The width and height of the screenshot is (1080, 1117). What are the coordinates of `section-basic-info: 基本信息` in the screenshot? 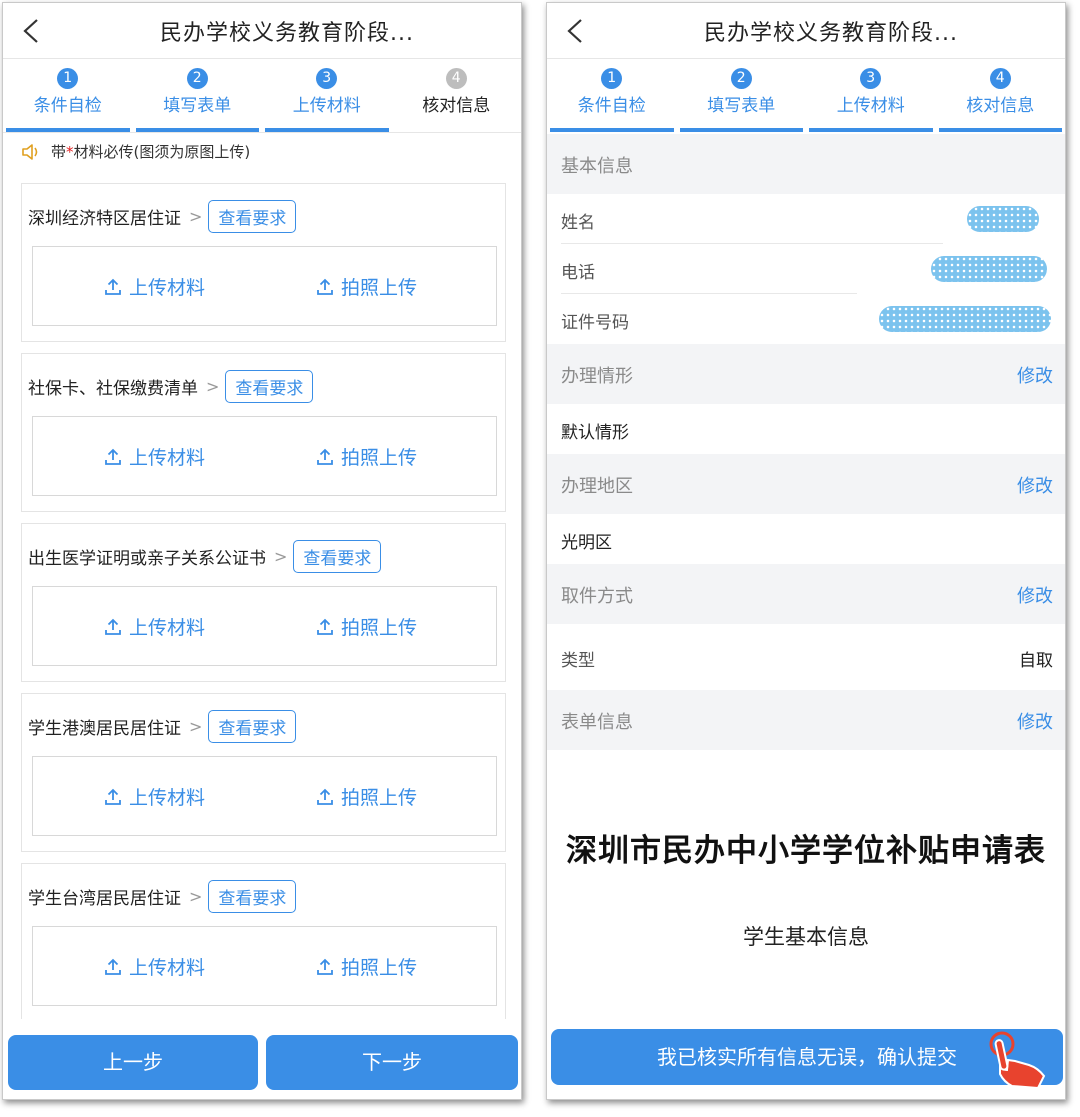 It's located at (806, 164).